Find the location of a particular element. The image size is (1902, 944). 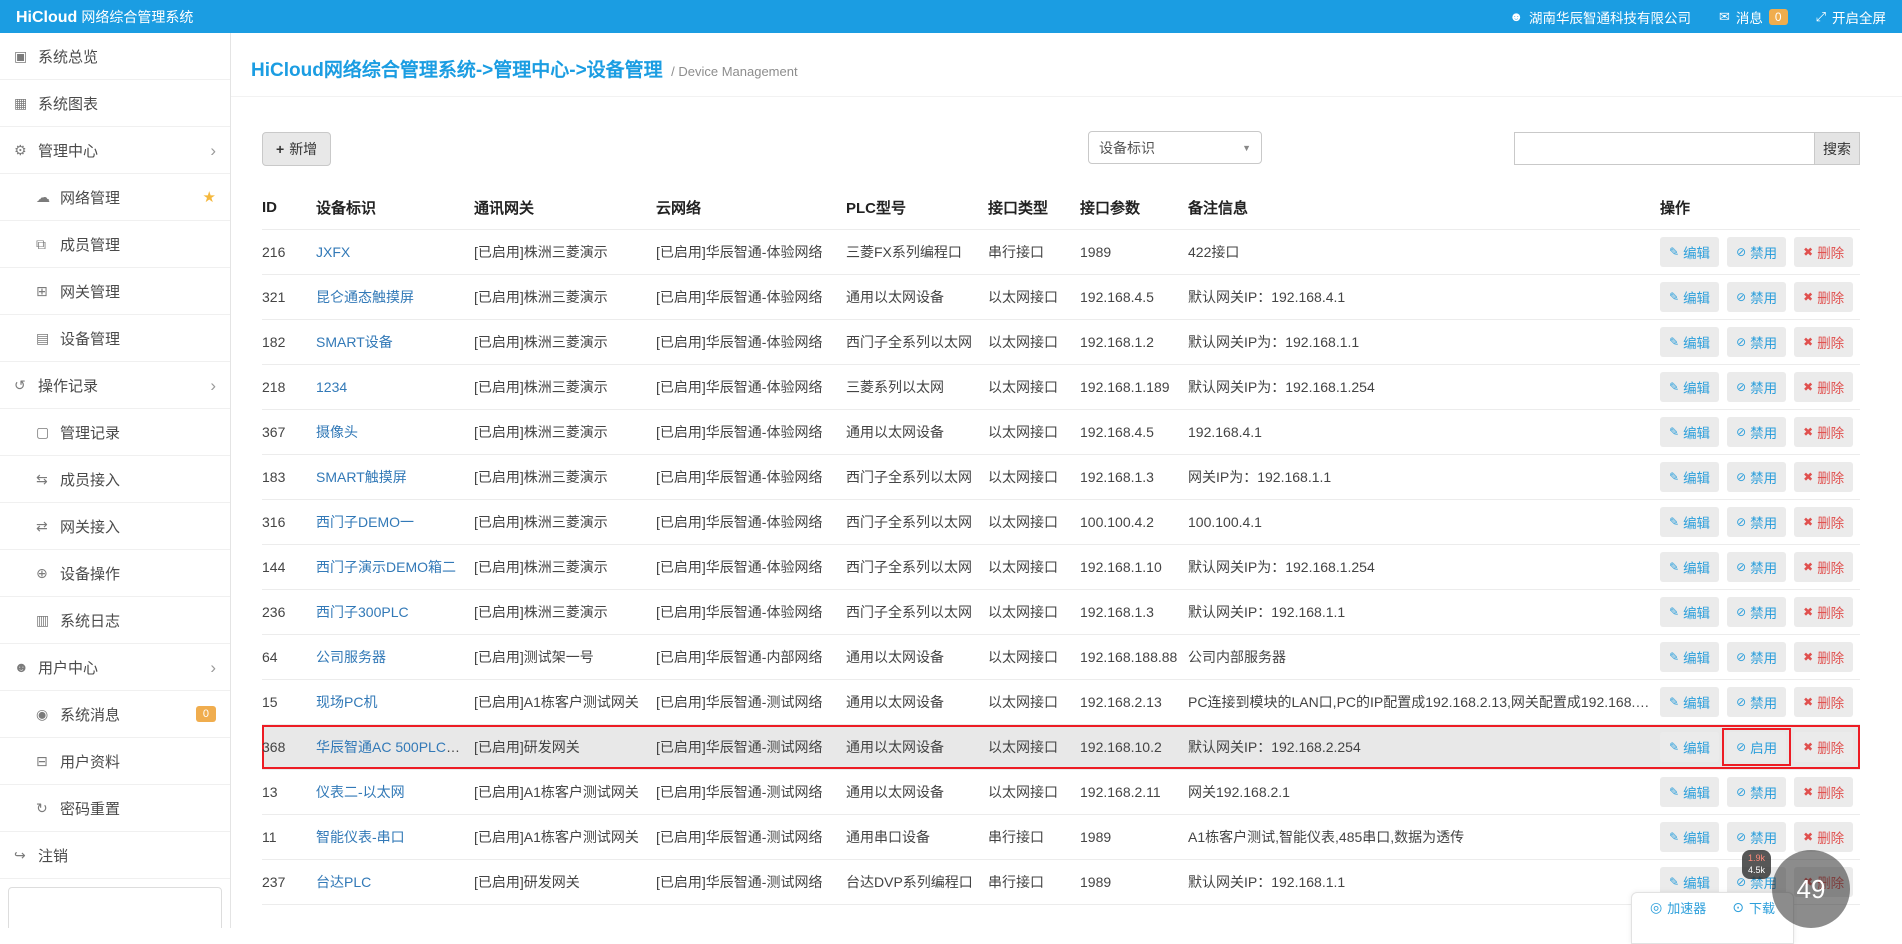

device-link: 智能仪表-串口 is located at coordinates (360, 837).